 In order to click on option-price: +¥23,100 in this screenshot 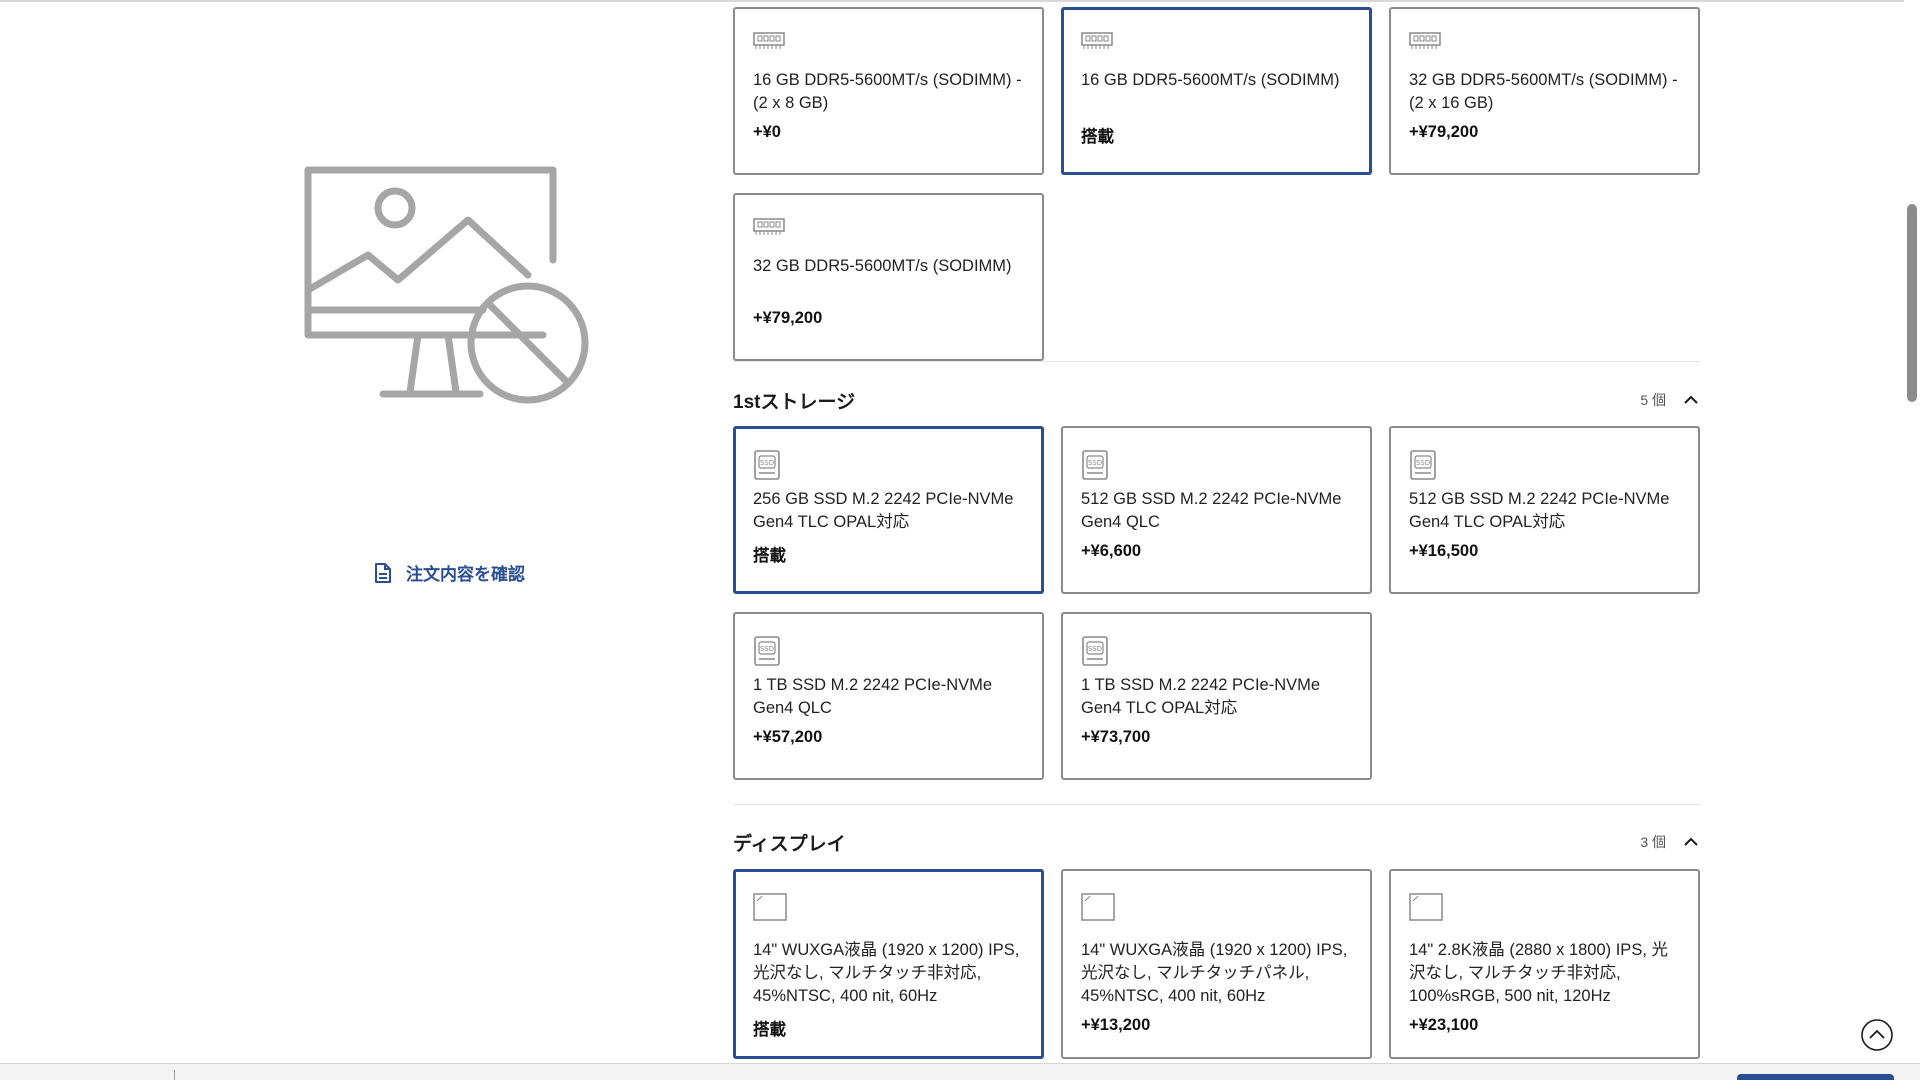, I will do `click(1444, 1025)`.